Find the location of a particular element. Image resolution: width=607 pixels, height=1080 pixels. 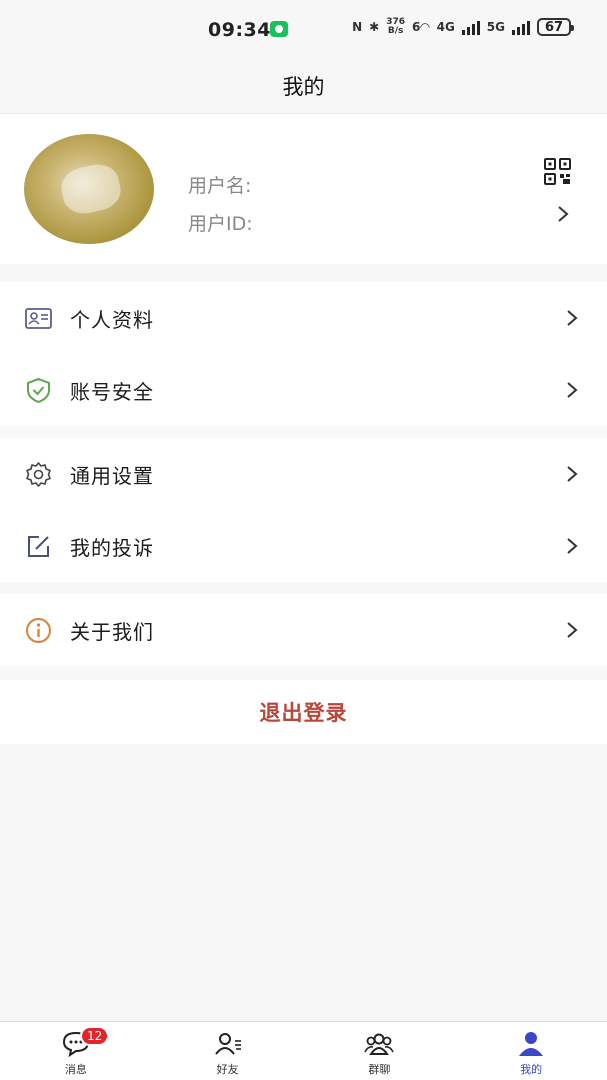

tab-me: 我的 is located at coordinates (531, 1051).